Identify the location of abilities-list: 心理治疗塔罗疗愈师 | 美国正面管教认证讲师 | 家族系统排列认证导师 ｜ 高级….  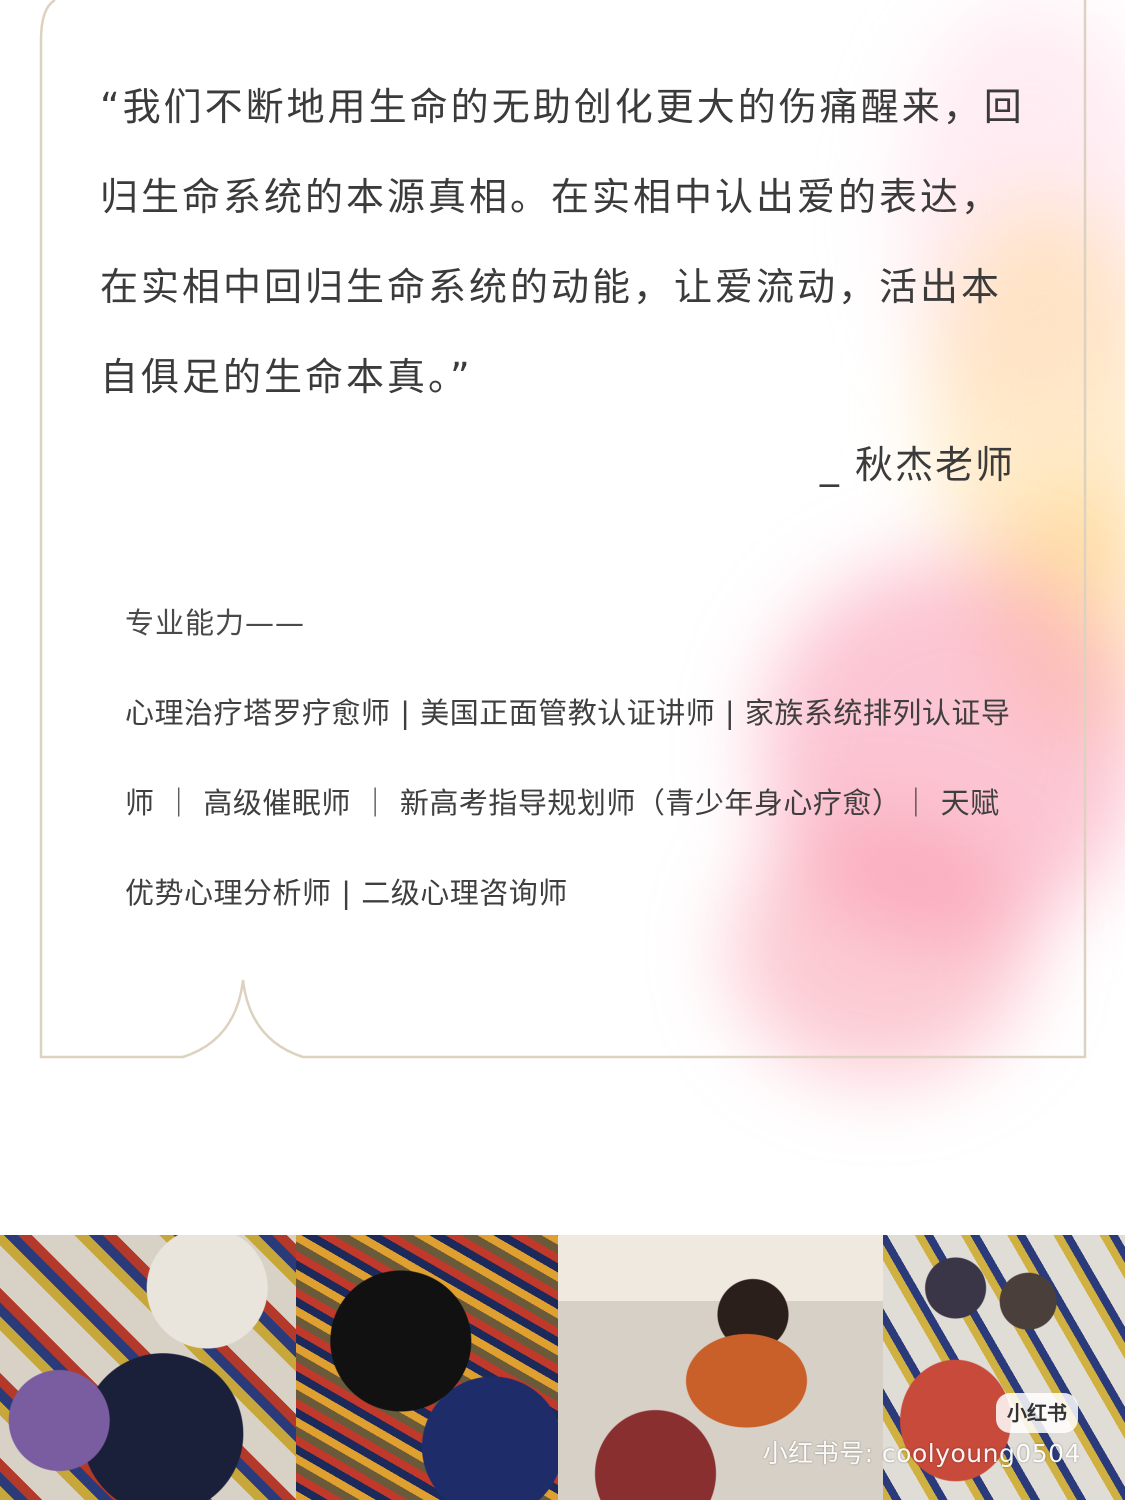
(568, 803).